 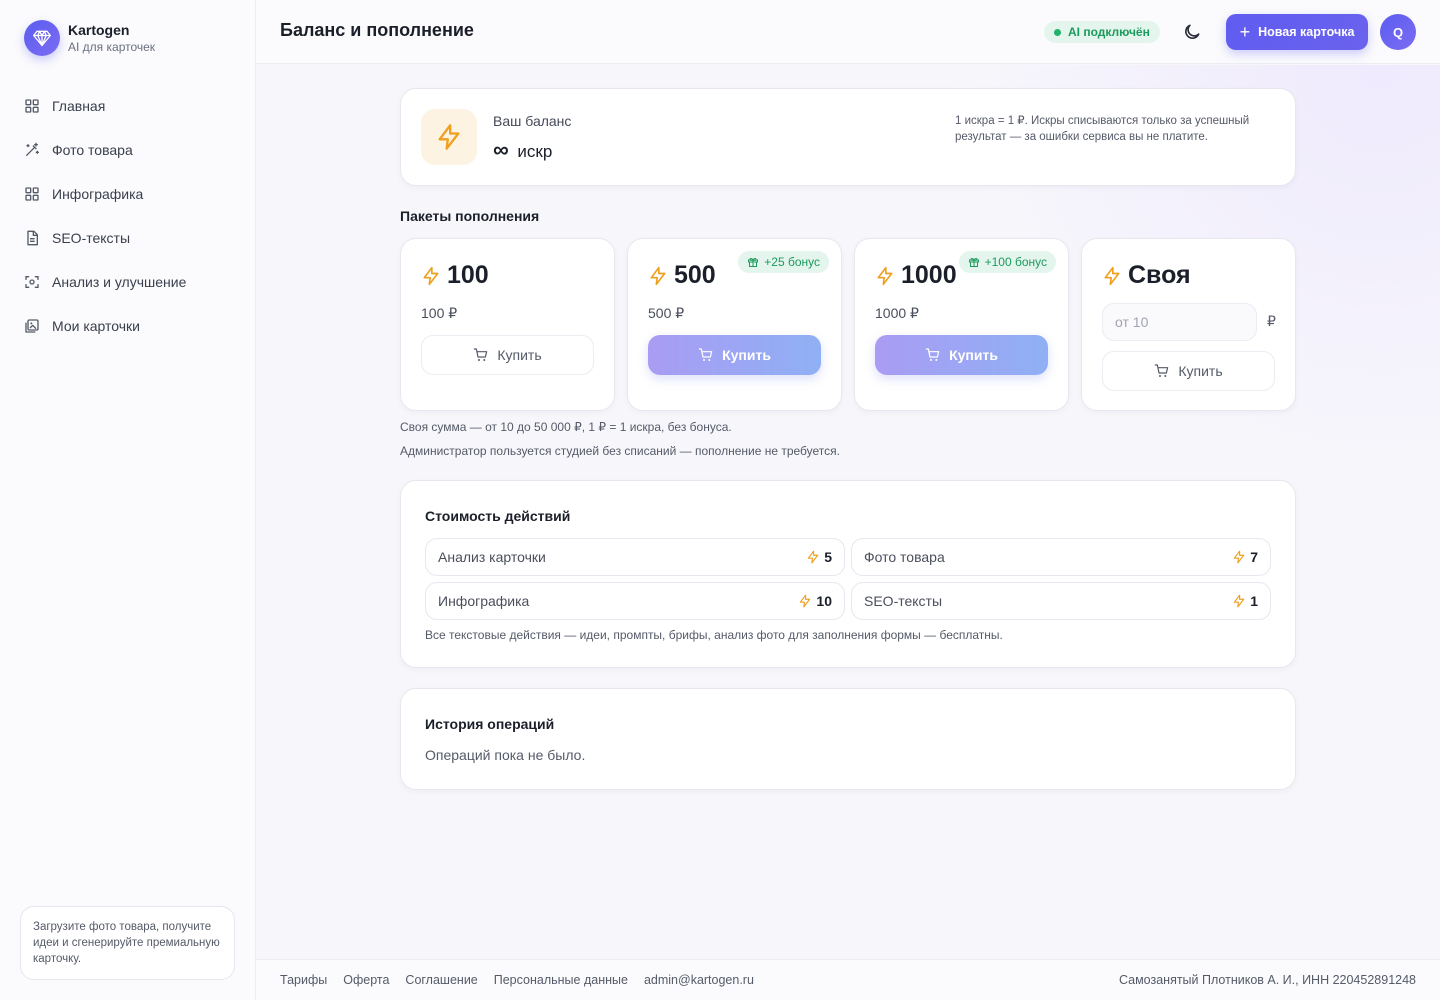 I want to click on sidebar-item-label: Фото товара, so click(x=92, y=150).